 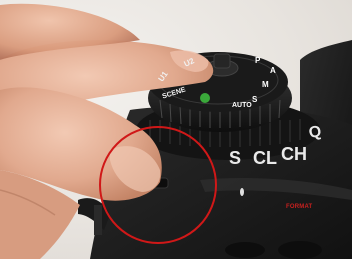 What do you see at coordinates (255, 99) in the screenshot?
I see `mode-dial-label-s: S` at bounding box center [255, 99].